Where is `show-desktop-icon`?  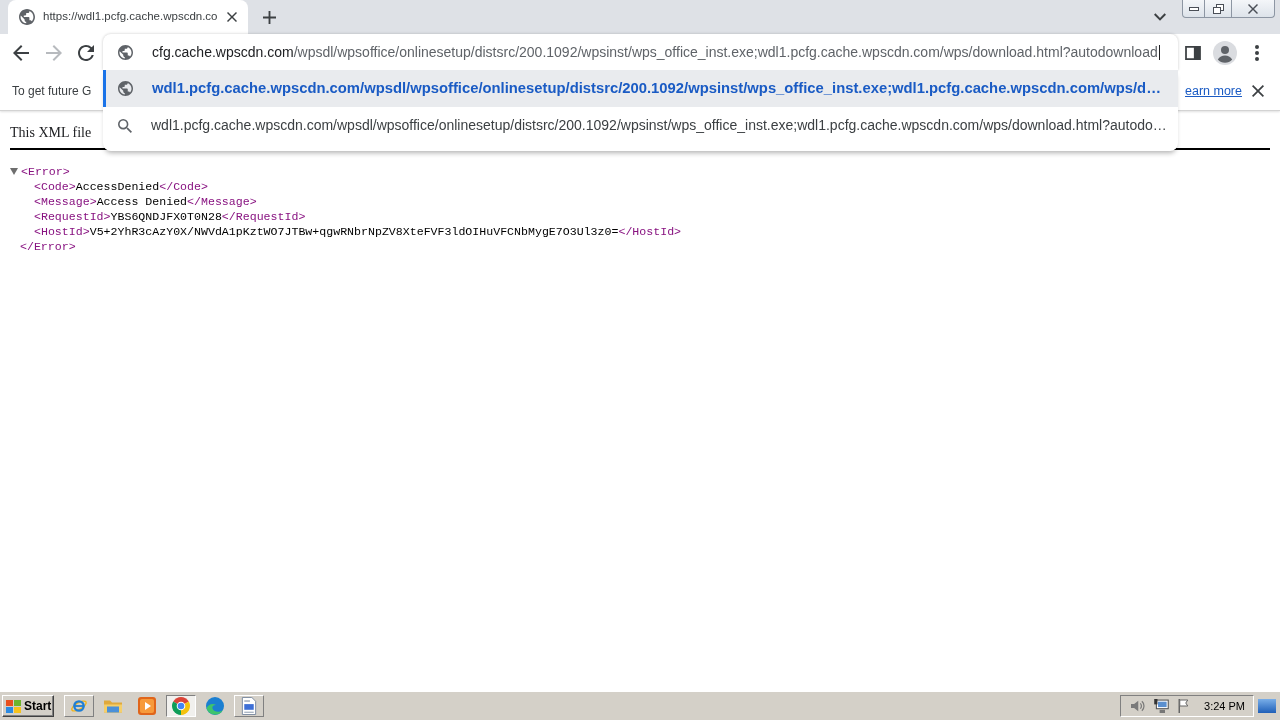 show-desktop-icon is located at coordinates (1267, 706).